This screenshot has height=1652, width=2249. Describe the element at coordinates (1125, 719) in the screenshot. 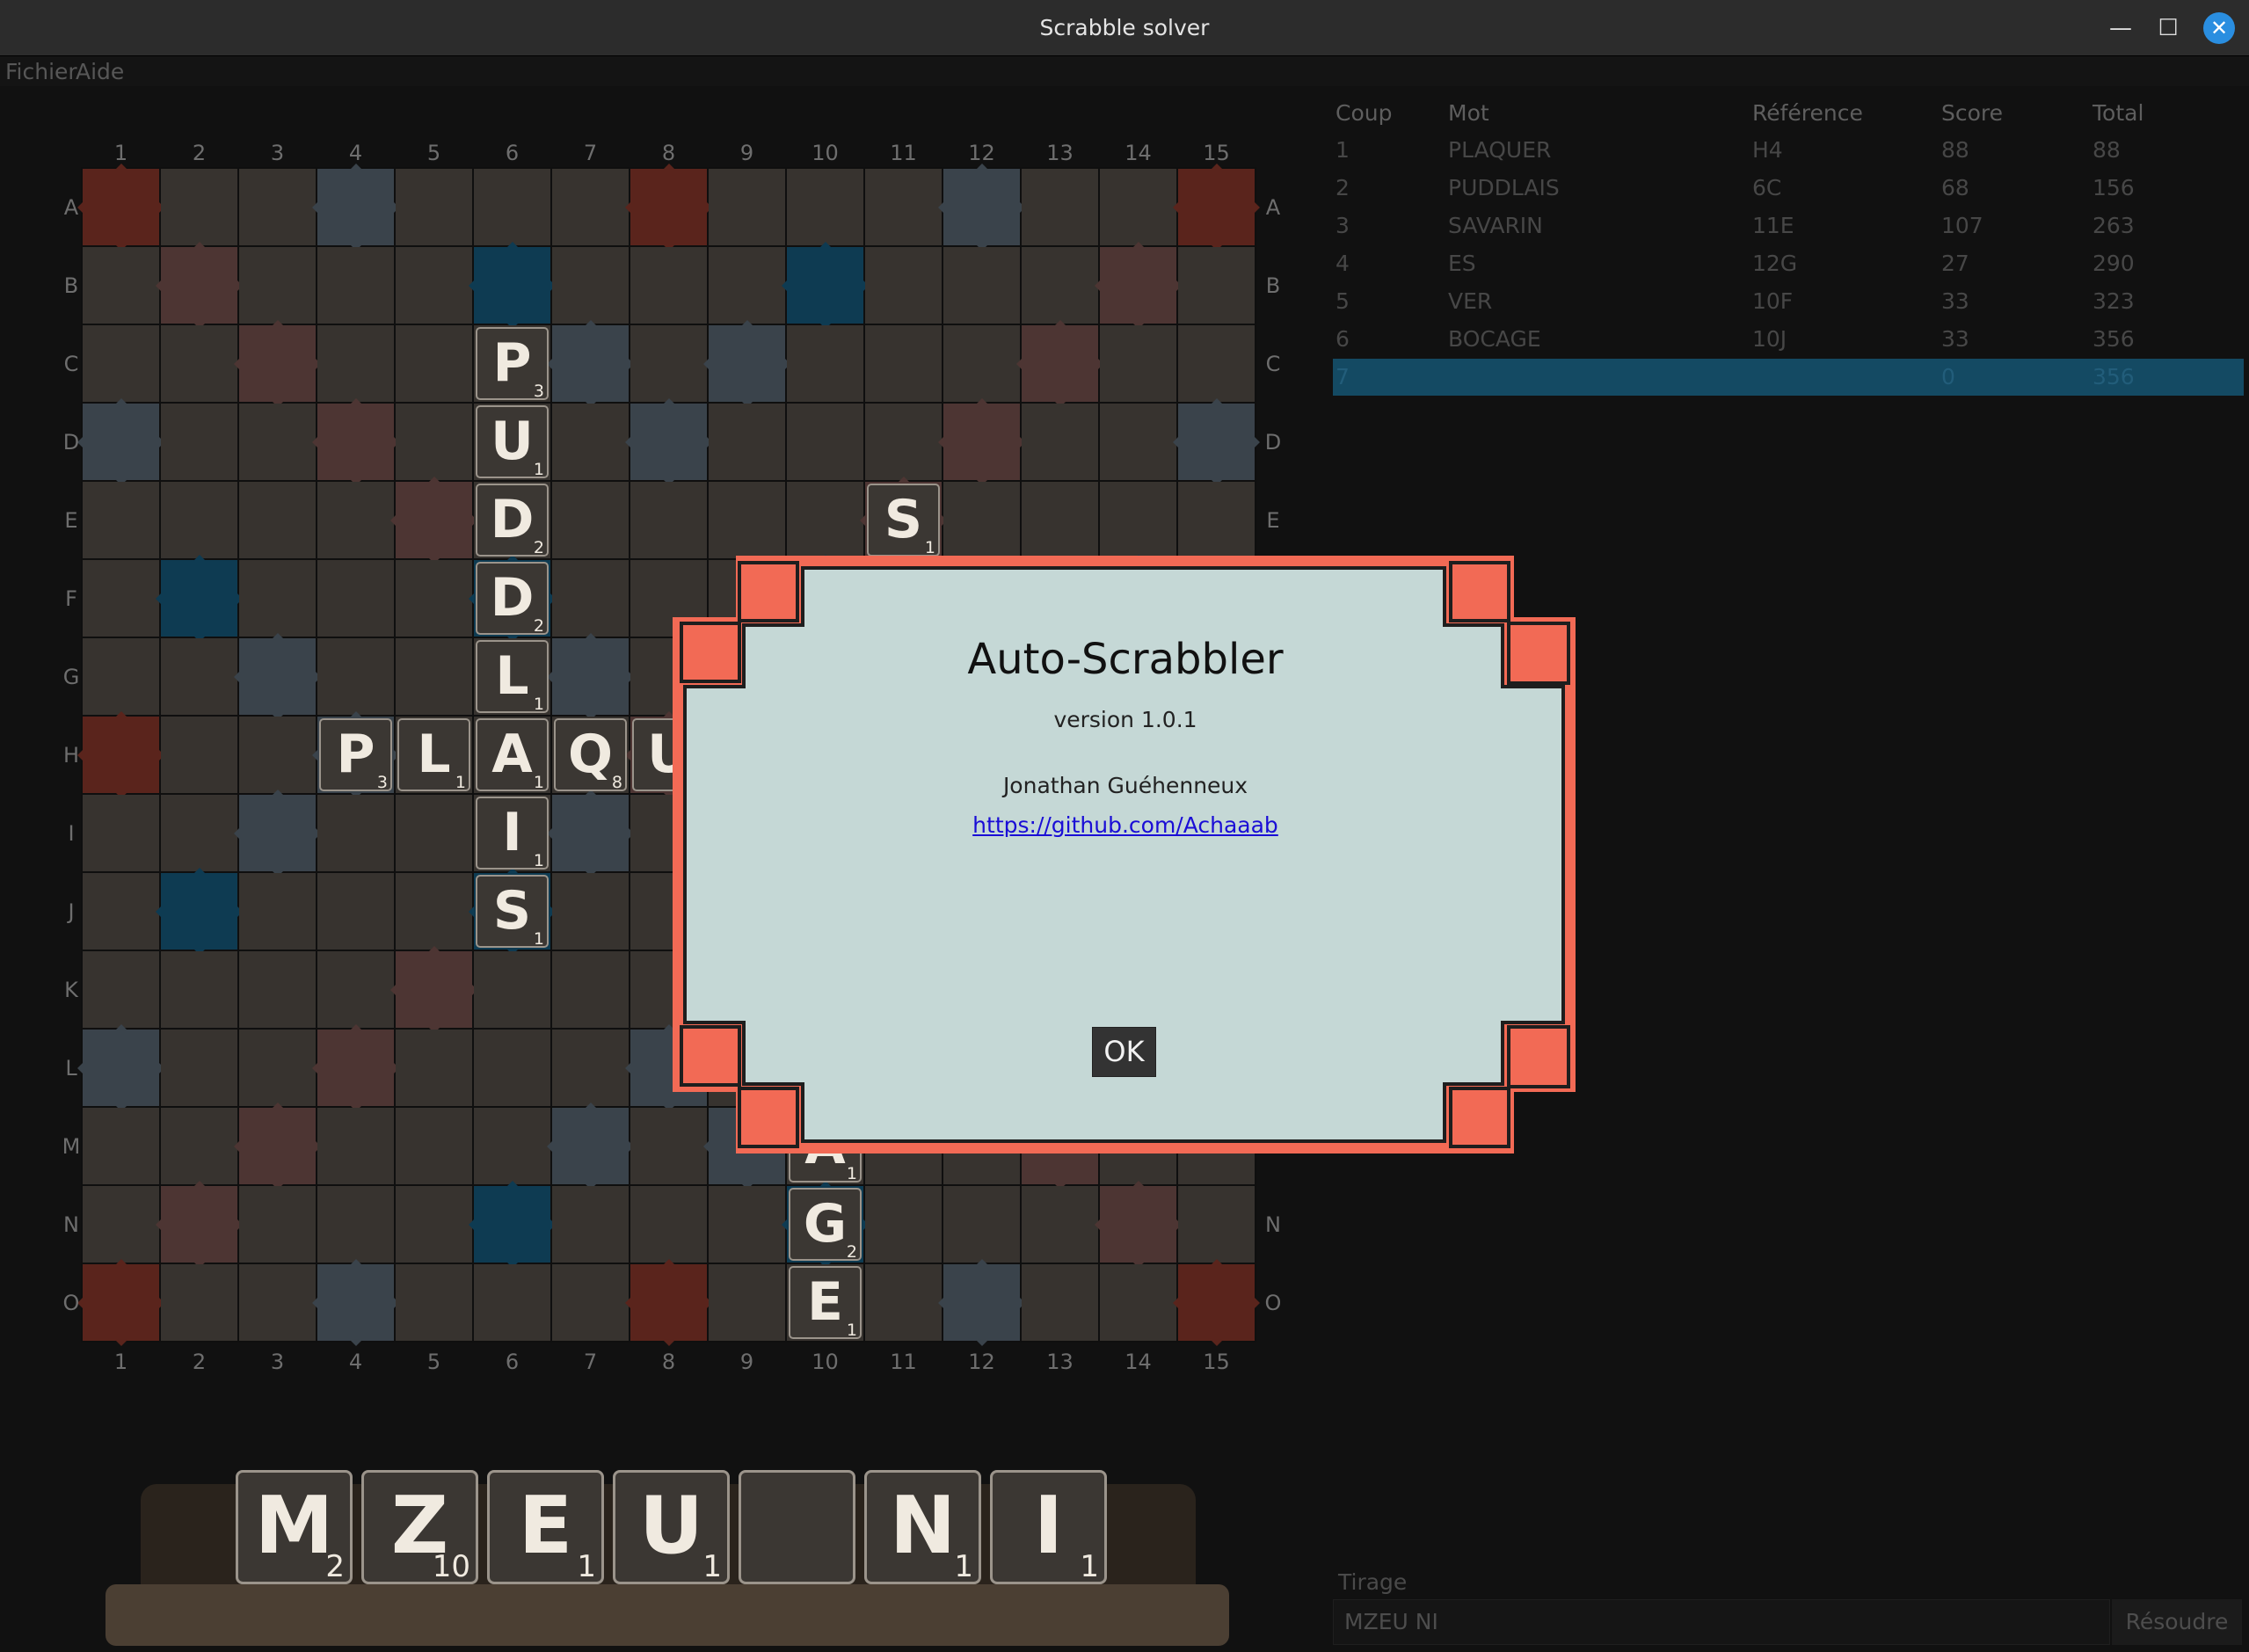

I see `dialog-version: version 1.0.1` at that location.